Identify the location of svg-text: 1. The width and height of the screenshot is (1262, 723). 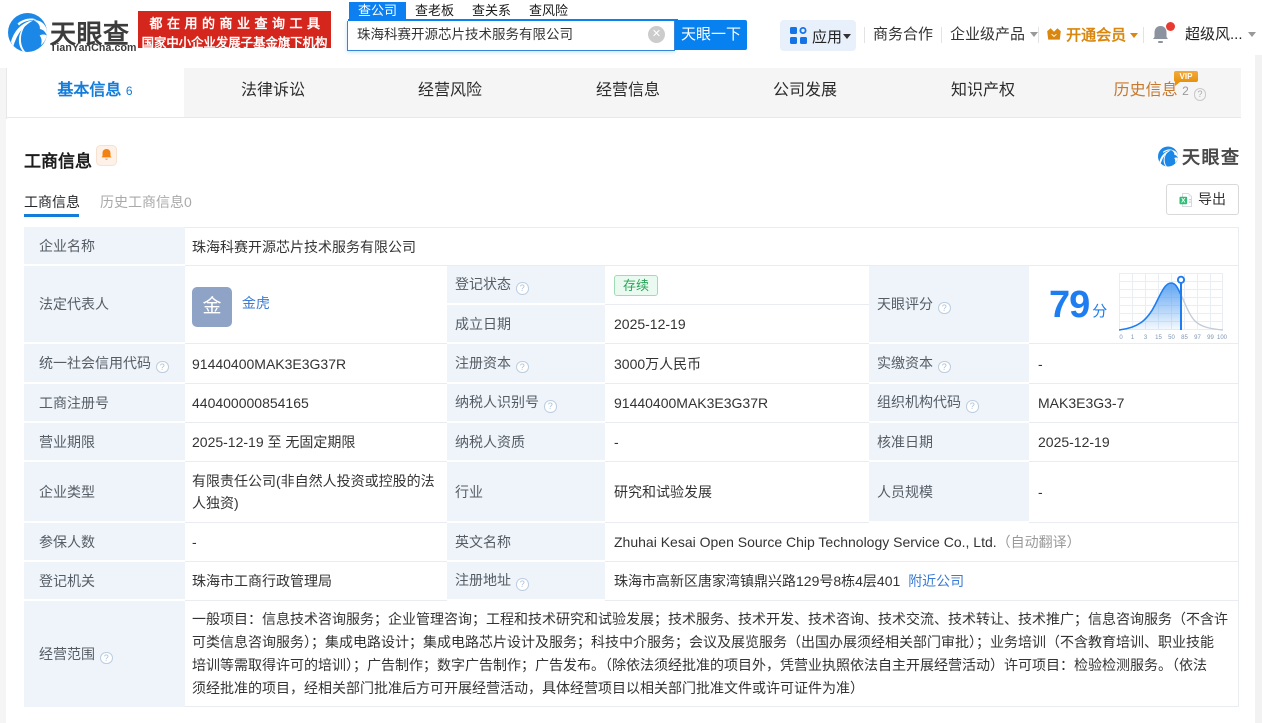
(1133, 338).